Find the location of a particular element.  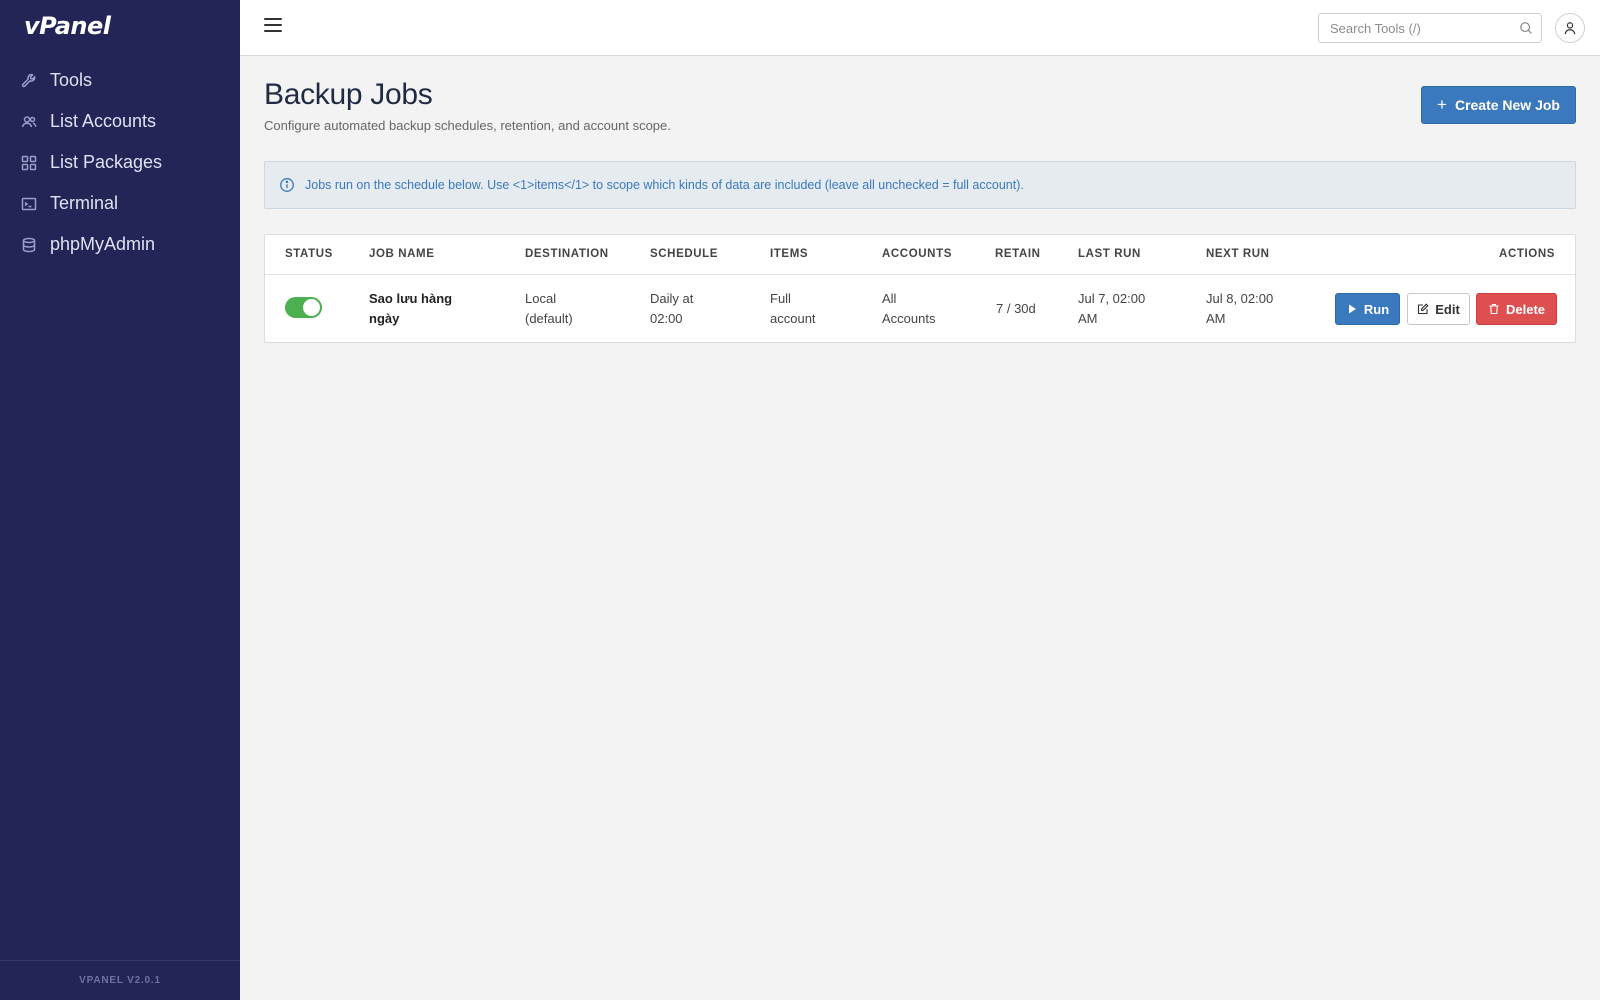

header-schedule: SCHEDULE is located at coordinates (684, 254).